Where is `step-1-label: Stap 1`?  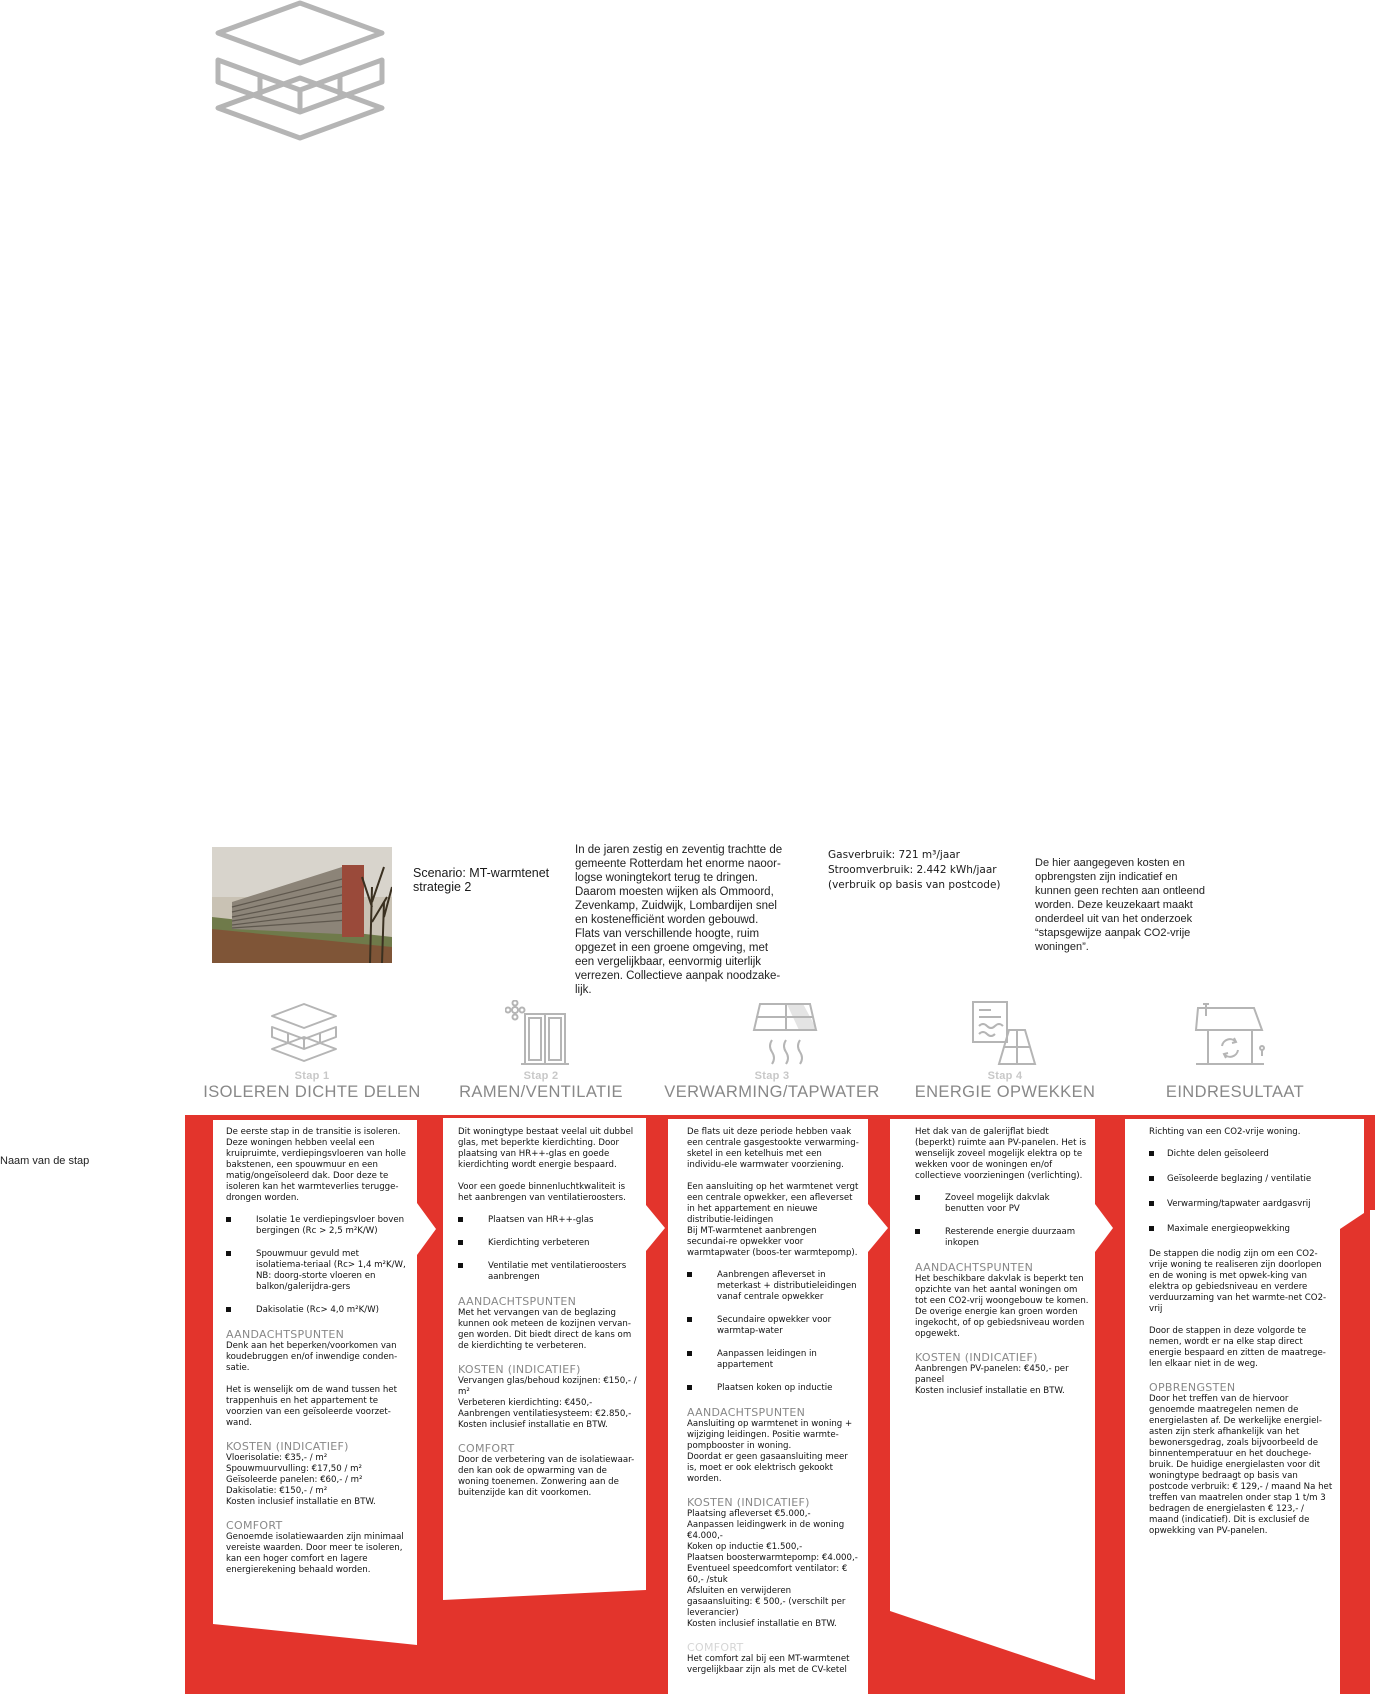
step-1-label: Stap 1 is located at coordinates (312, 1076).